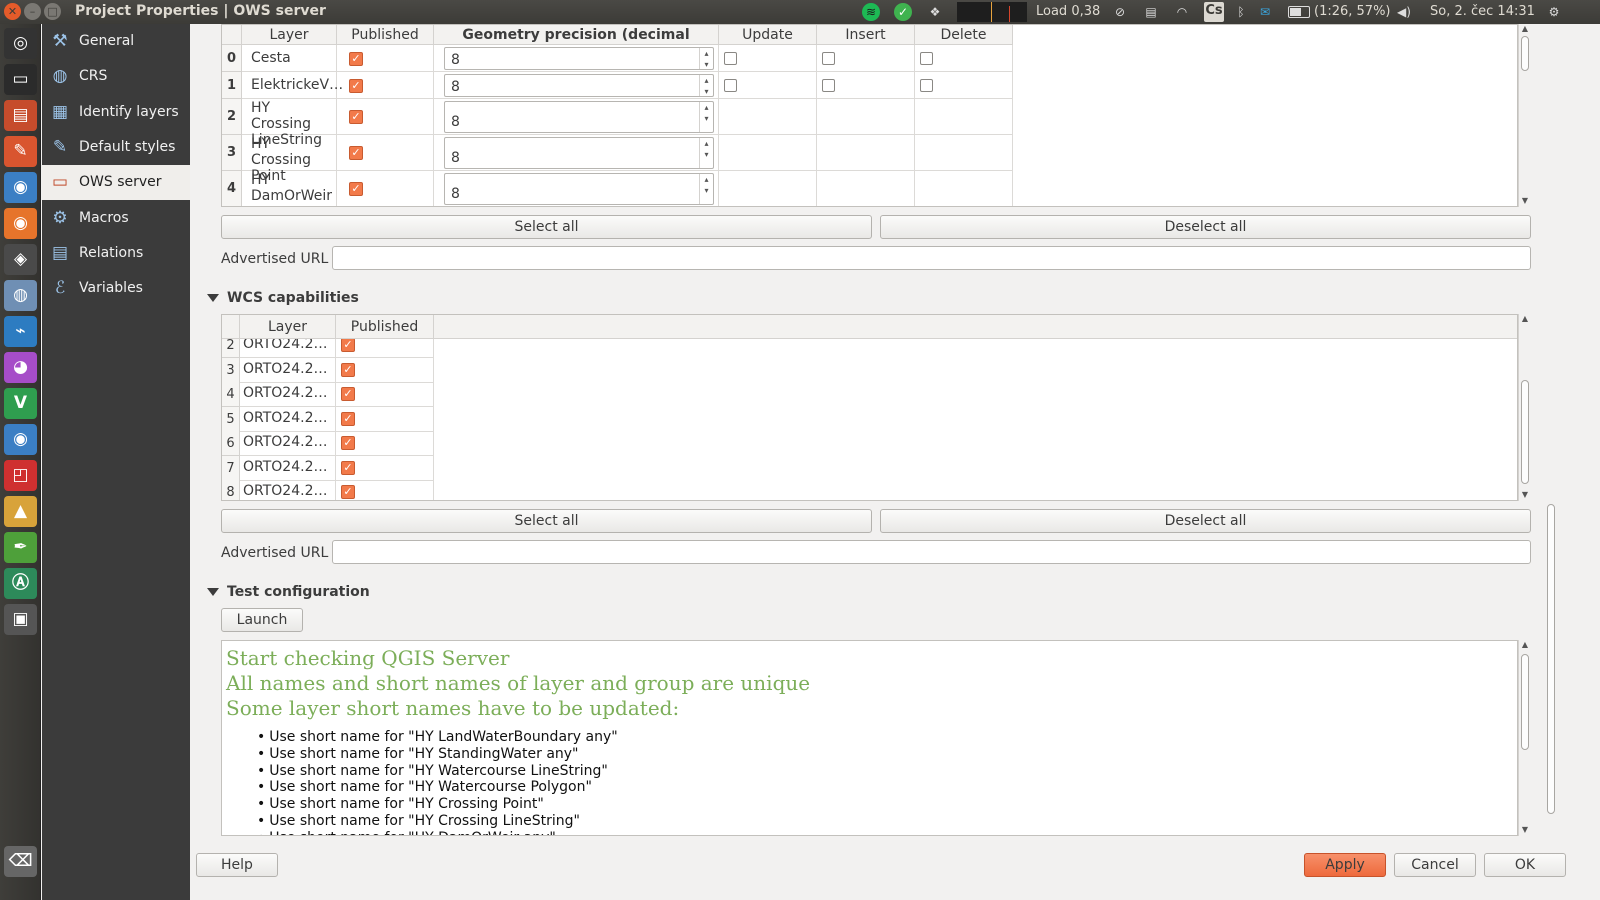 The image size is (1600, 900). What do you see at coordinates (20, 223) in the screenshot?
I see `launcher-firefox-icon: ◉` at bounding box center [20, 223].